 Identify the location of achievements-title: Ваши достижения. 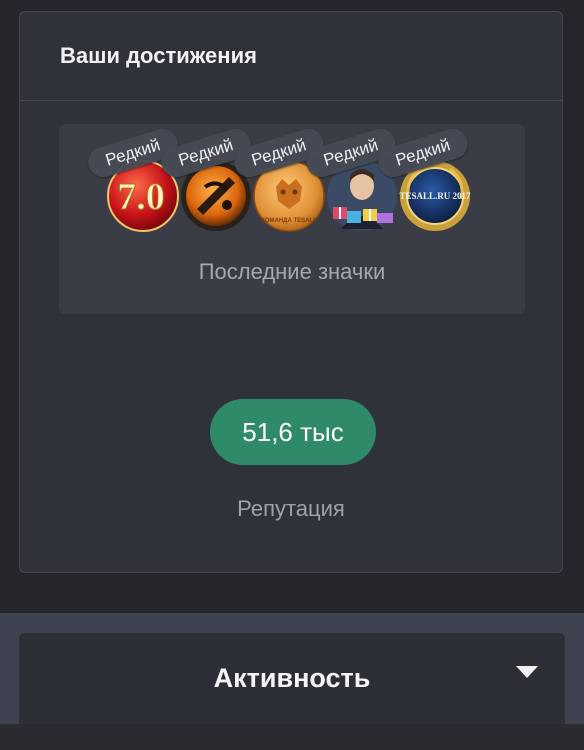
(158, 55).